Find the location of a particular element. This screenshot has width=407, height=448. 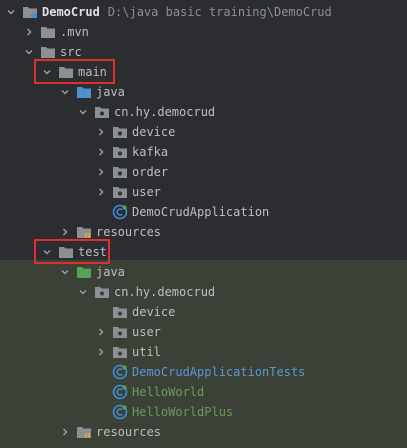

tree-node-project: DemoCrud D:\java basic training\DemoCrud is located at coordinates (203, 12).